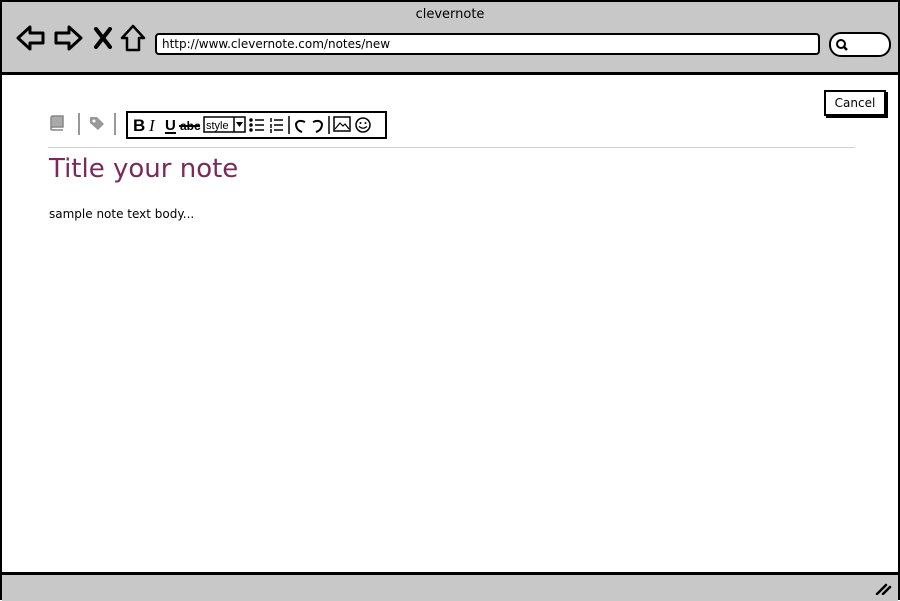 The width and height of the screenshot is (900, 601). I want to click on style-dropdown-label: style, so click(217, 126).